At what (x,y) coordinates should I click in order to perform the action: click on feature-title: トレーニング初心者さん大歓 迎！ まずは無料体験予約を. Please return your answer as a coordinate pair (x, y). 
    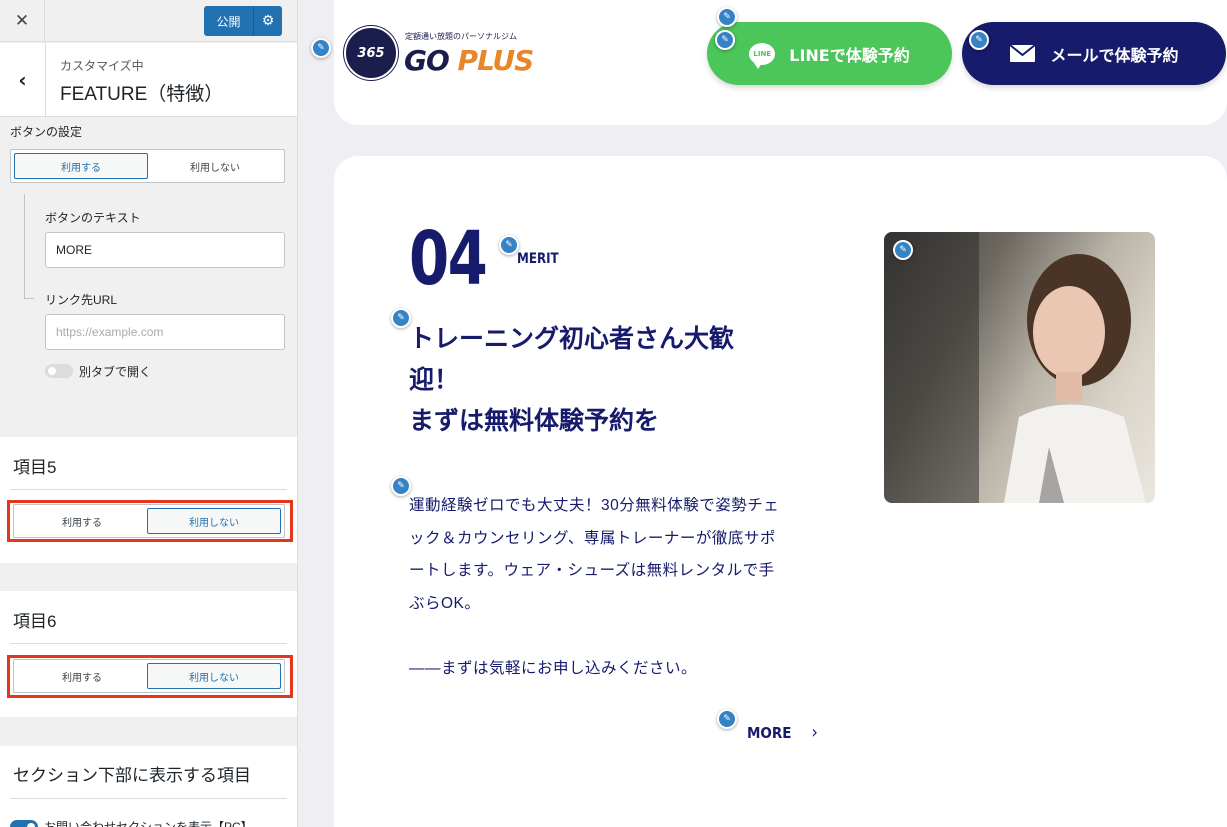
    Looking at the image, I should click on (609, 380).